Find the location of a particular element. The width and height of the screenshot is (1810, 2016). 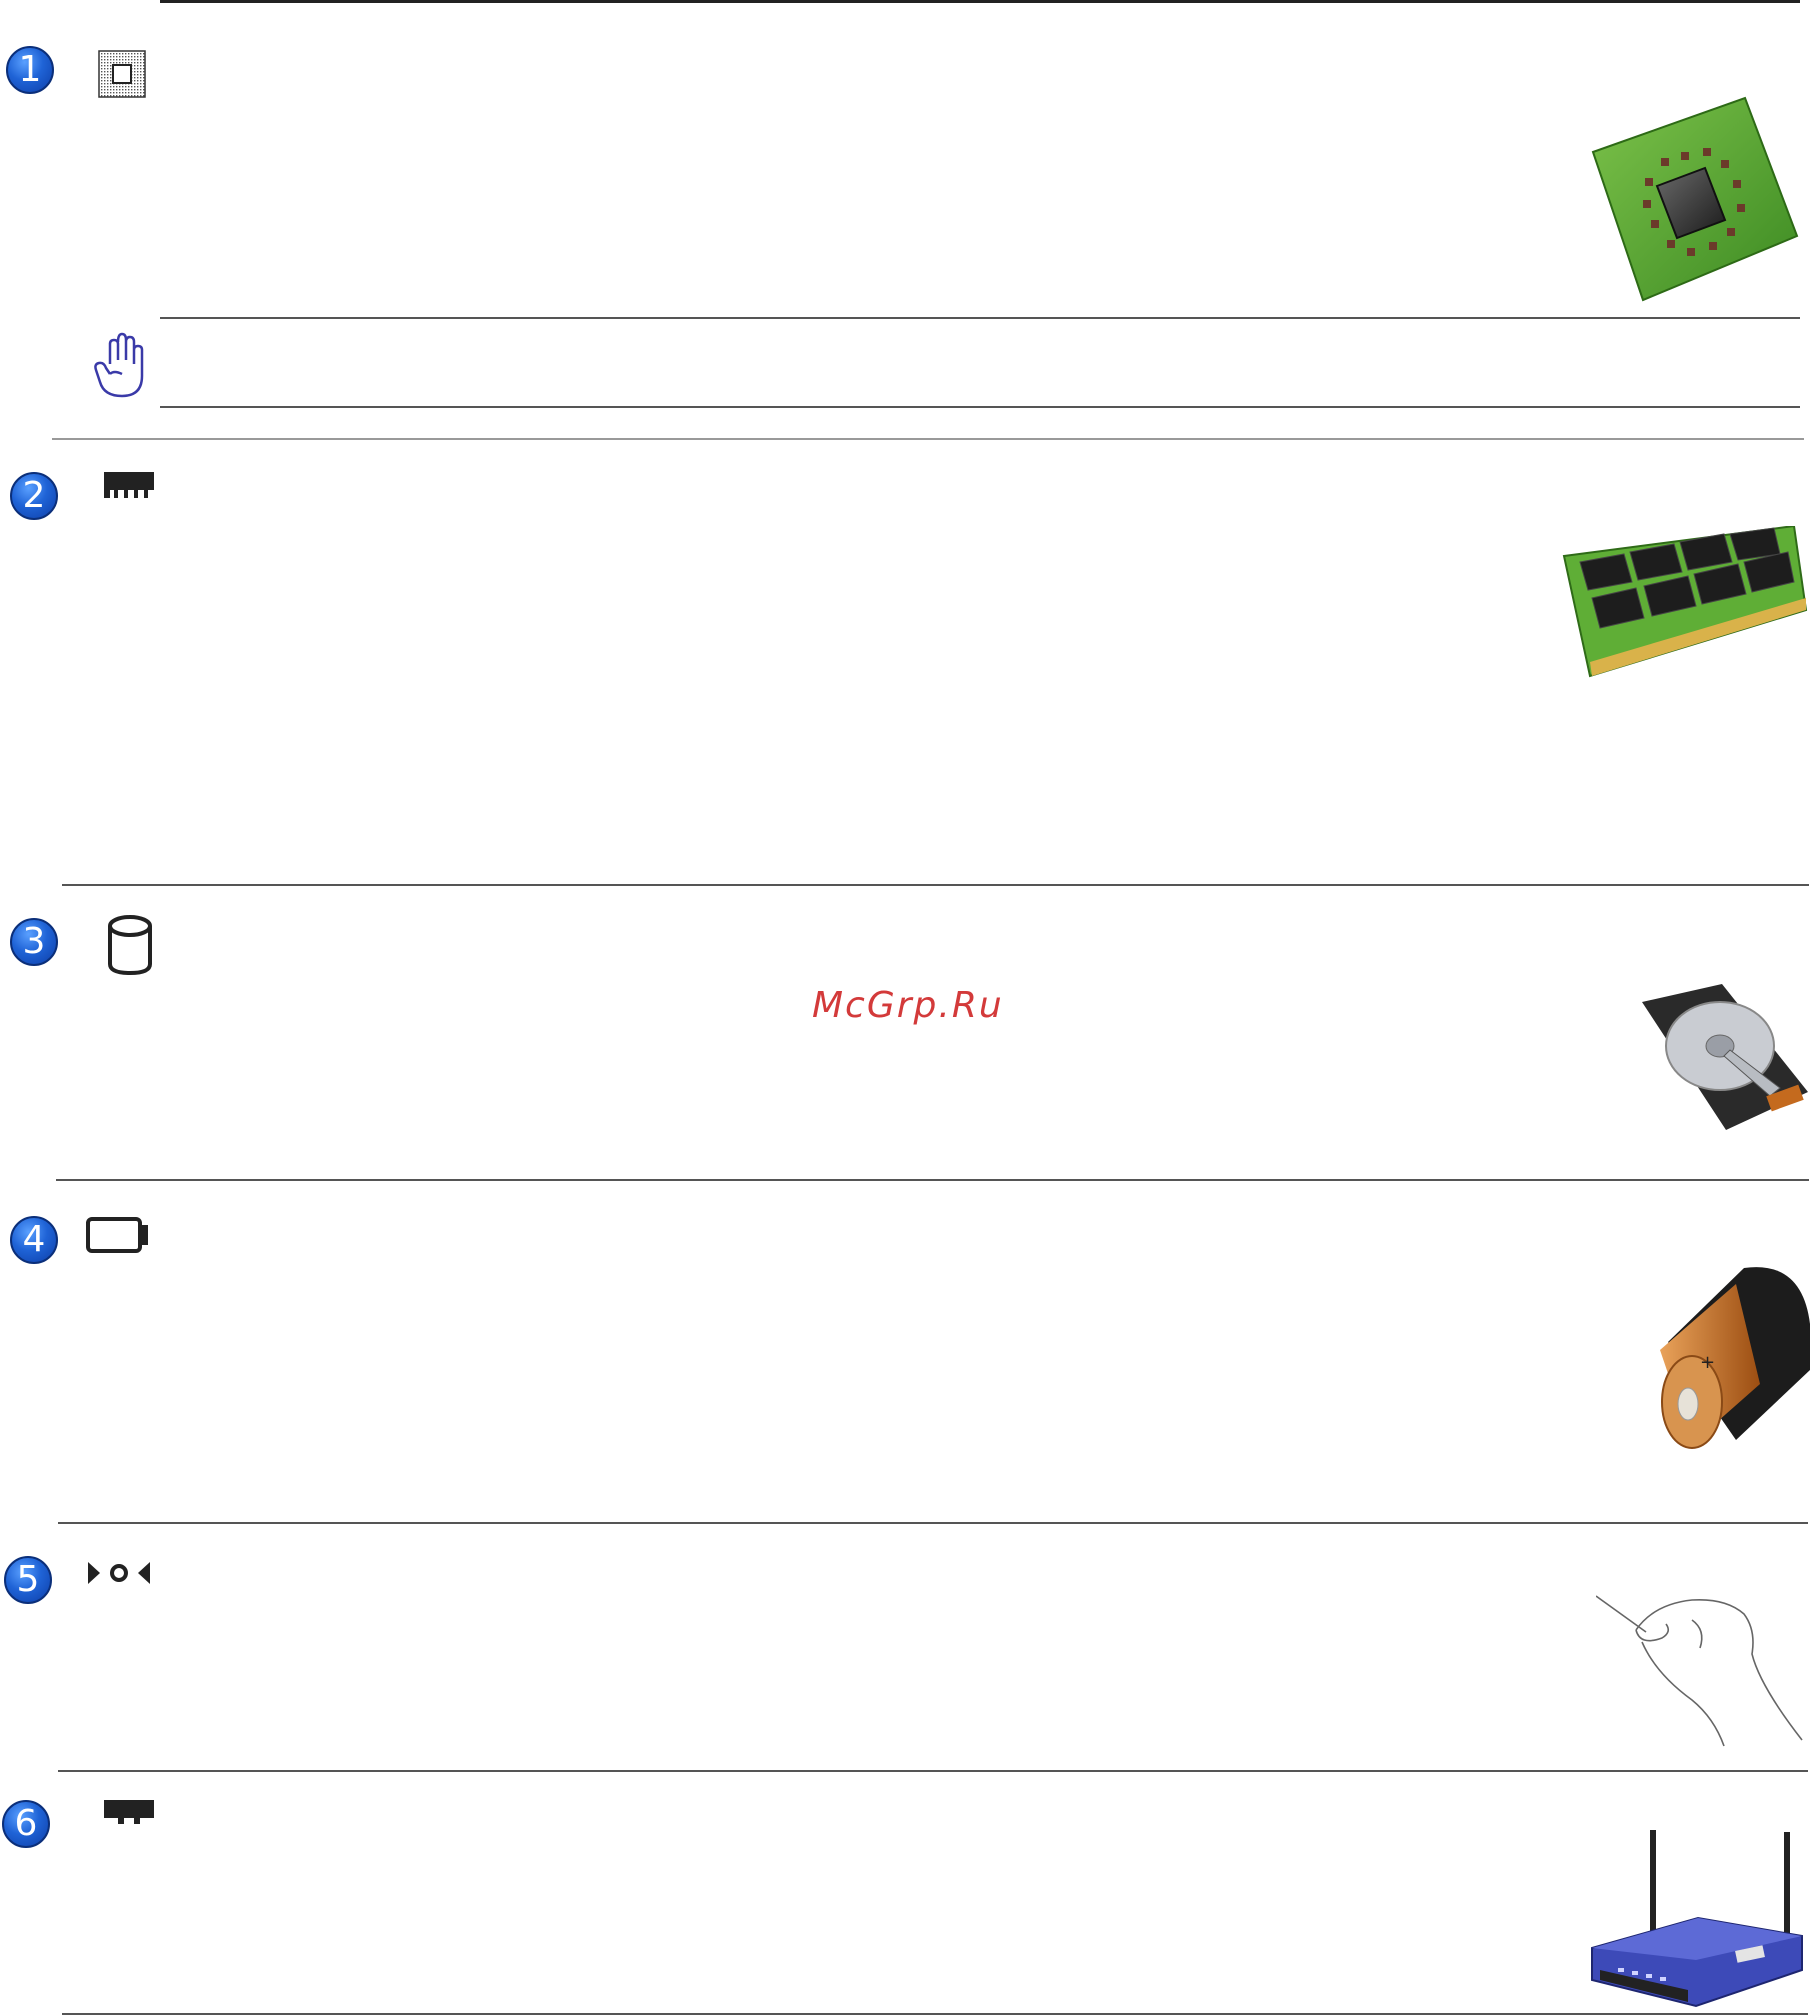

pin-reset-hand-photo is located at coordinates (1701, 1671).